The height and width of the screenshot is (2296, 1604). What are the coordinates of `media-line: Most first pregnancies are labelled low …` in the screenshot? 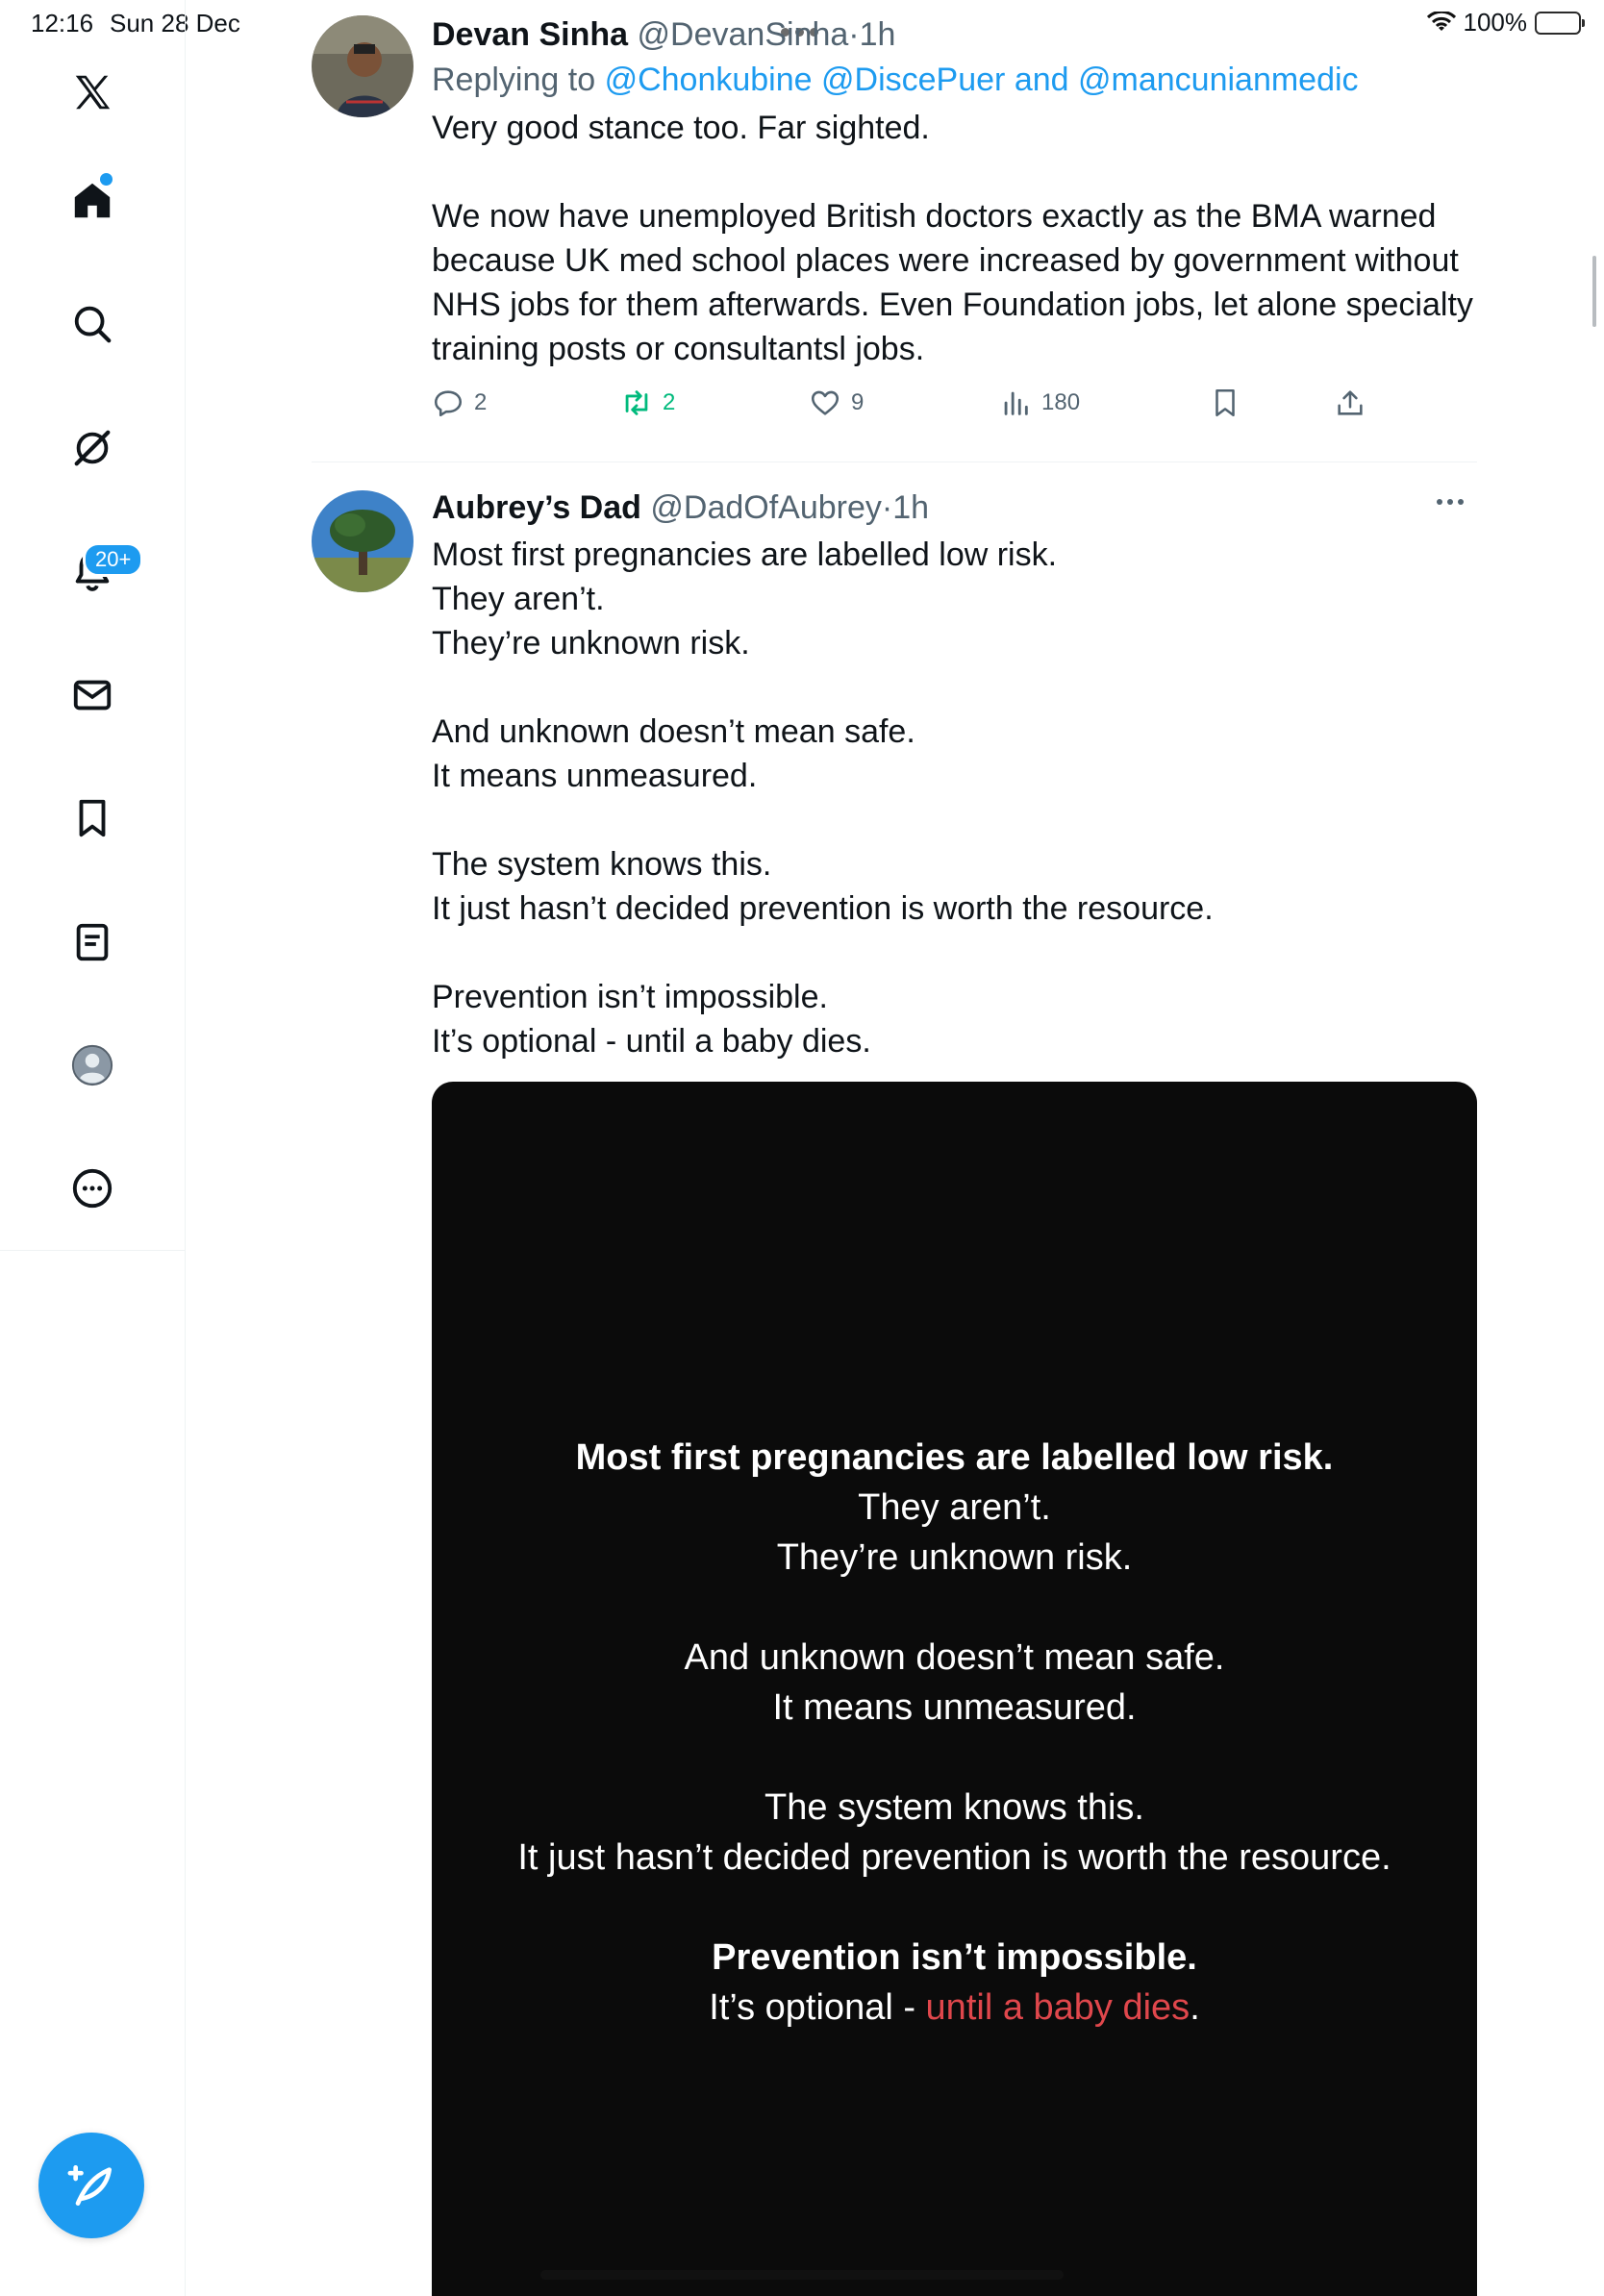 It's located at (954, 1457).